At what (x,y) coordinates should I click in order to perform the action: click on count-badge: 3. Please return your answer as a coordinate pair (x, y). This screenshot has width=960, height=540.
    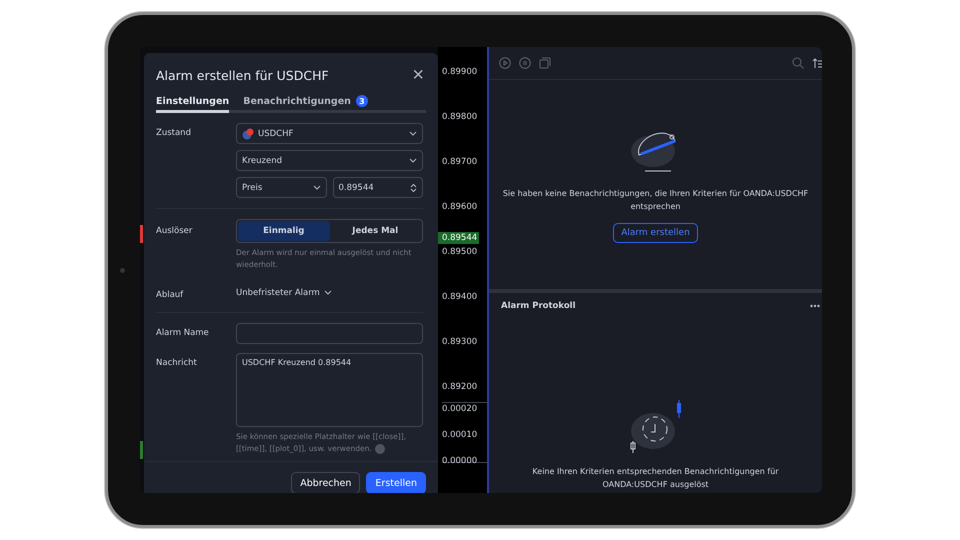
    Looking at the image, I should click on (362, 101).